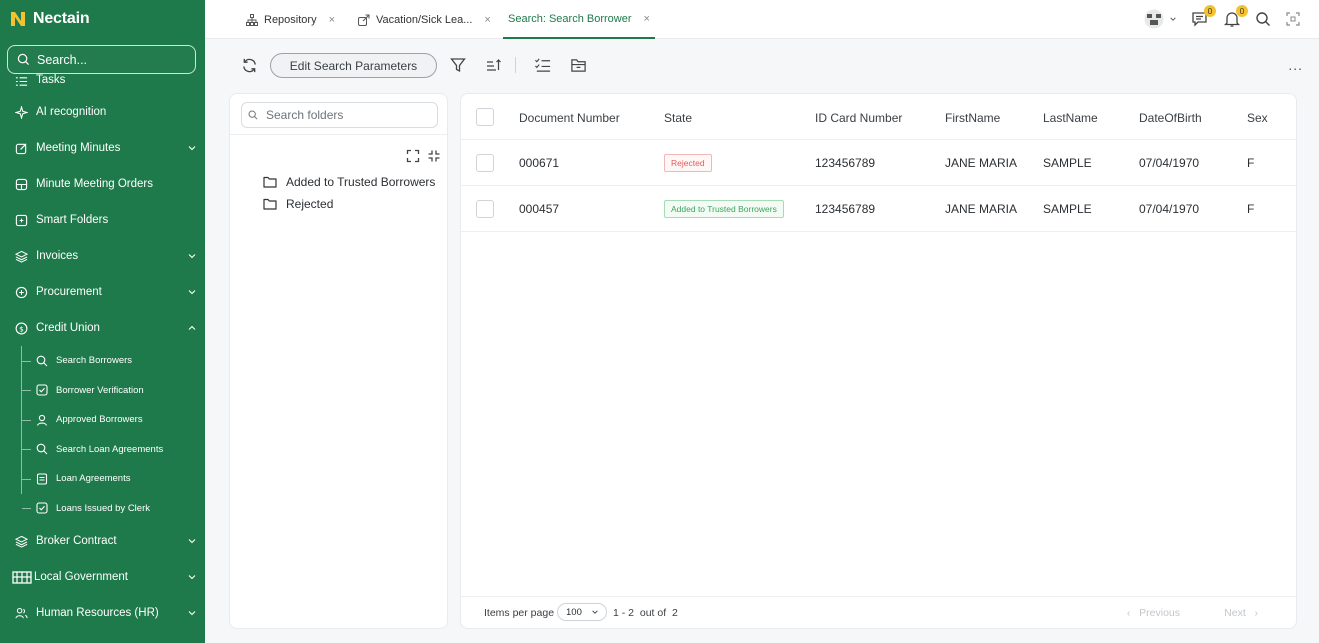 This screenshot has width=1319, height=643. Describe the element at coordinates (102, 256) in the screenshot. I see `sidebar-item-invoices: Invoices` at that location.